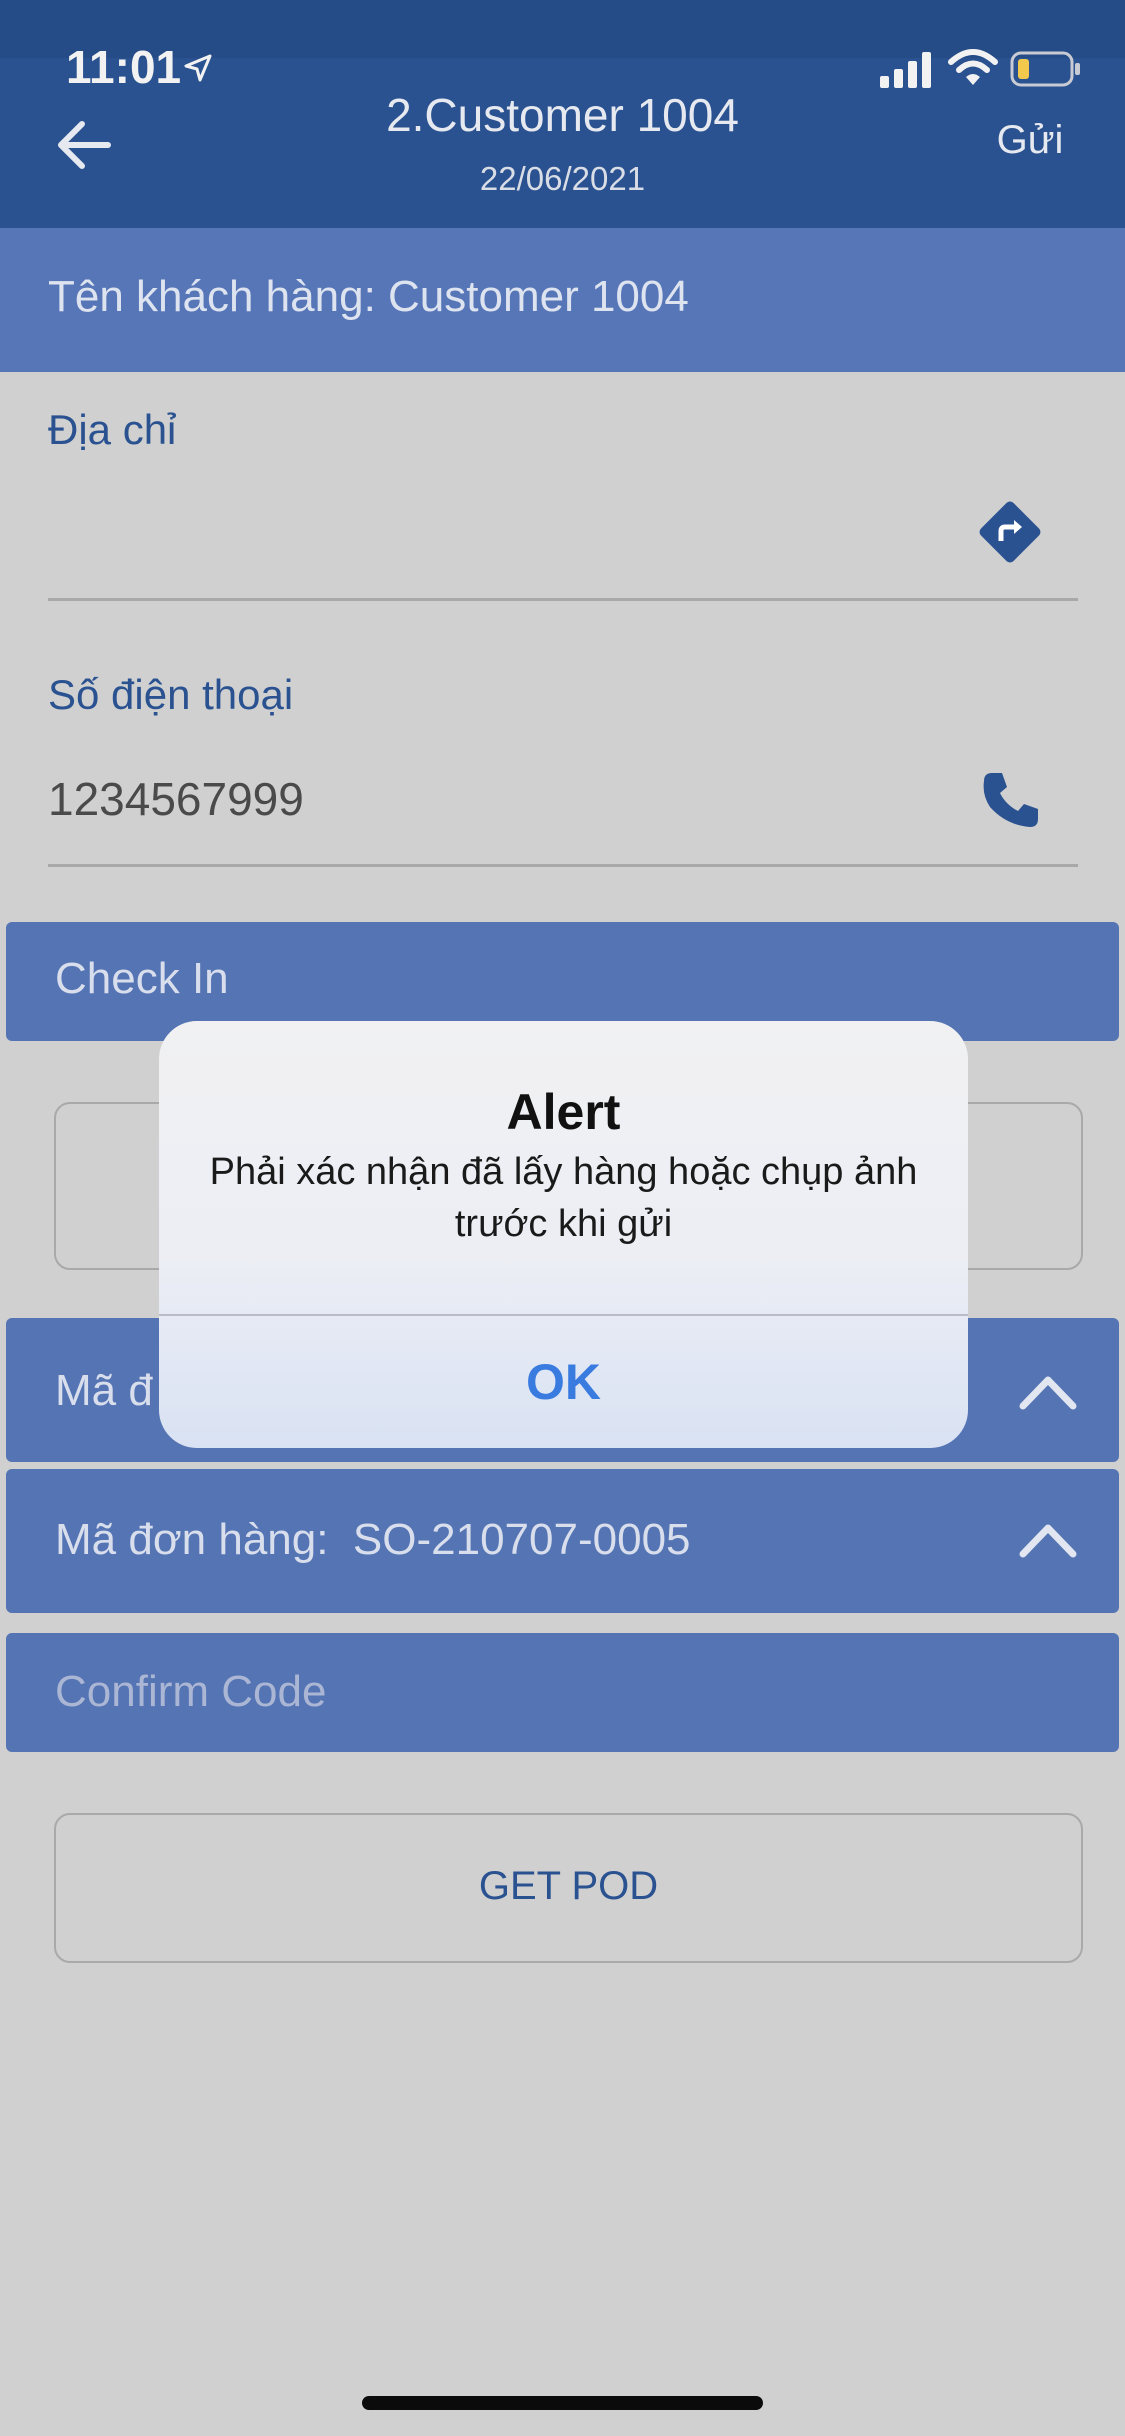 The width and height of the screenshot is (1125, 2436). Describe the element at coordinates (124, 67) in the screenshot. I see `status-time: 11:01` at that location.